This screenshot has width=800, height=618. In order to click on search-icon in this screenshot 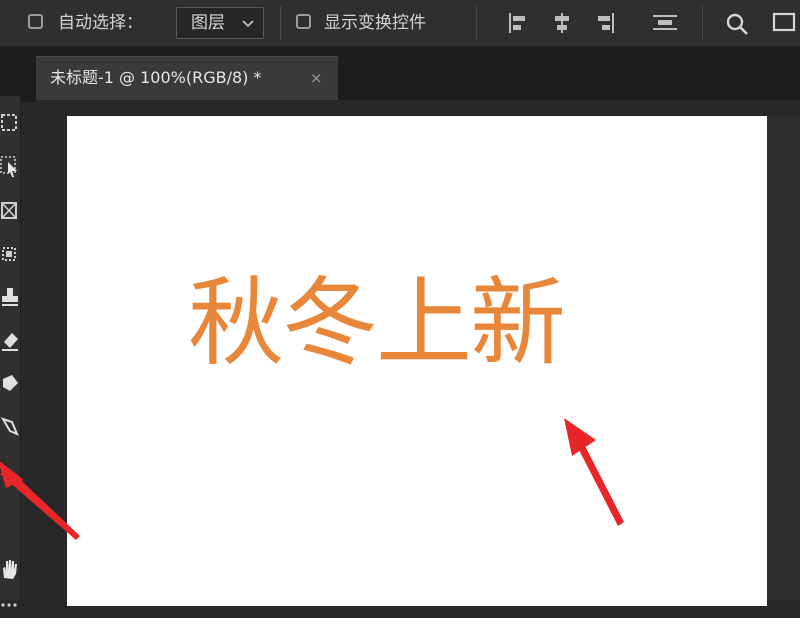, I will do `click(737, 24)`.